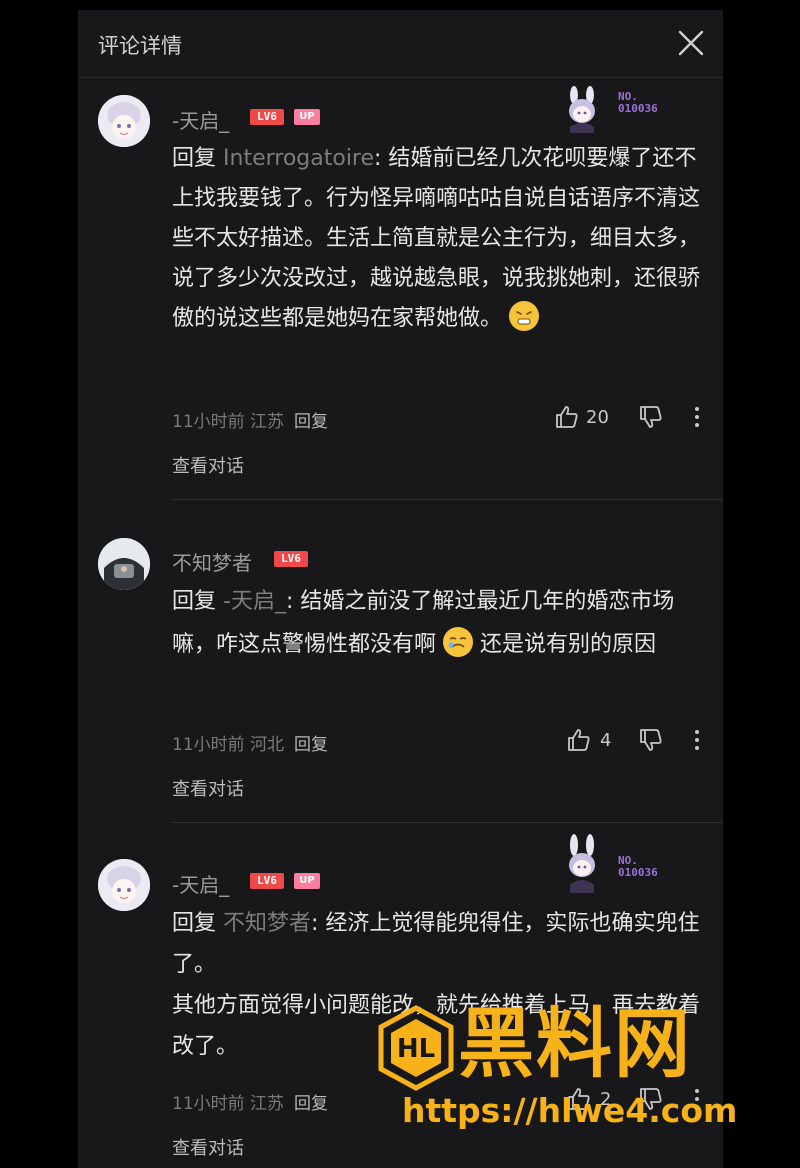 The height and width of the screenshot is (1168, 800). I want to click on crying-emoji-icon, so click(458, 642).